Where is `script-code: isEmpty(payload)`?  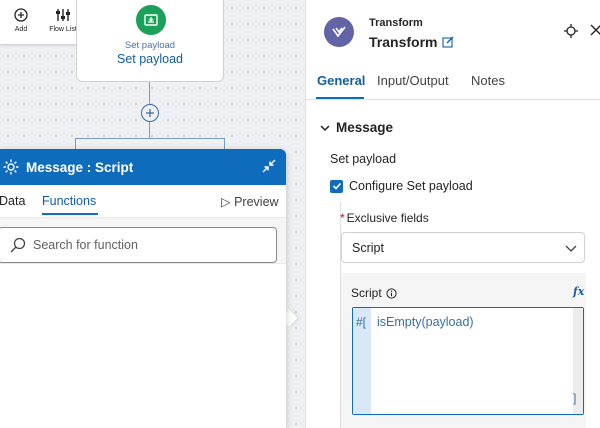 script-code: isEmpty(payload) is located at coordinates (425, 322).